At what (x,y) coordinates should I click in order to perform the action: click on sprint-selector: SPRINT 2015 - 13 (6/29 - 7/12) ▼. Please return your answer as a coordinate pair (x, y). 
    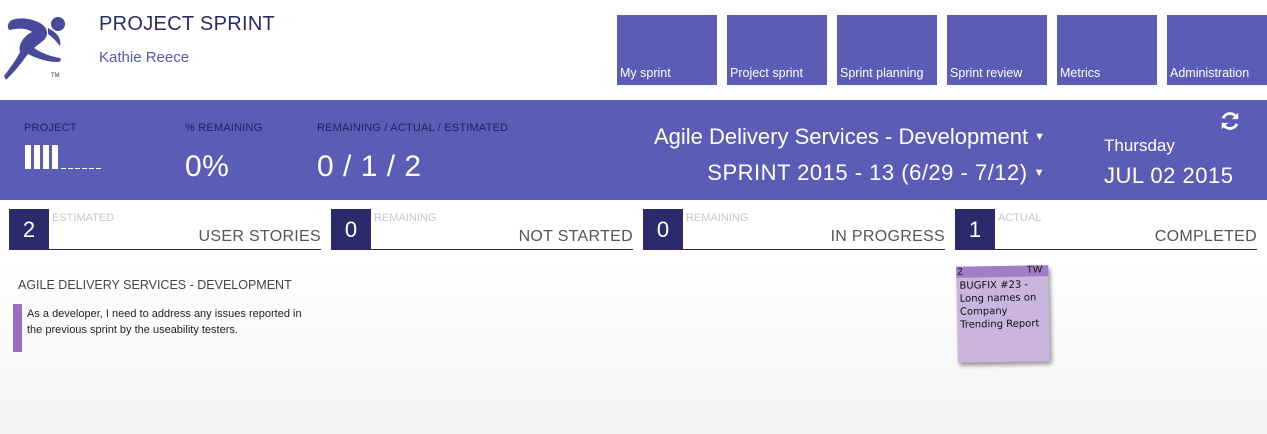
    Looking at the image, I should click on (876, 173).